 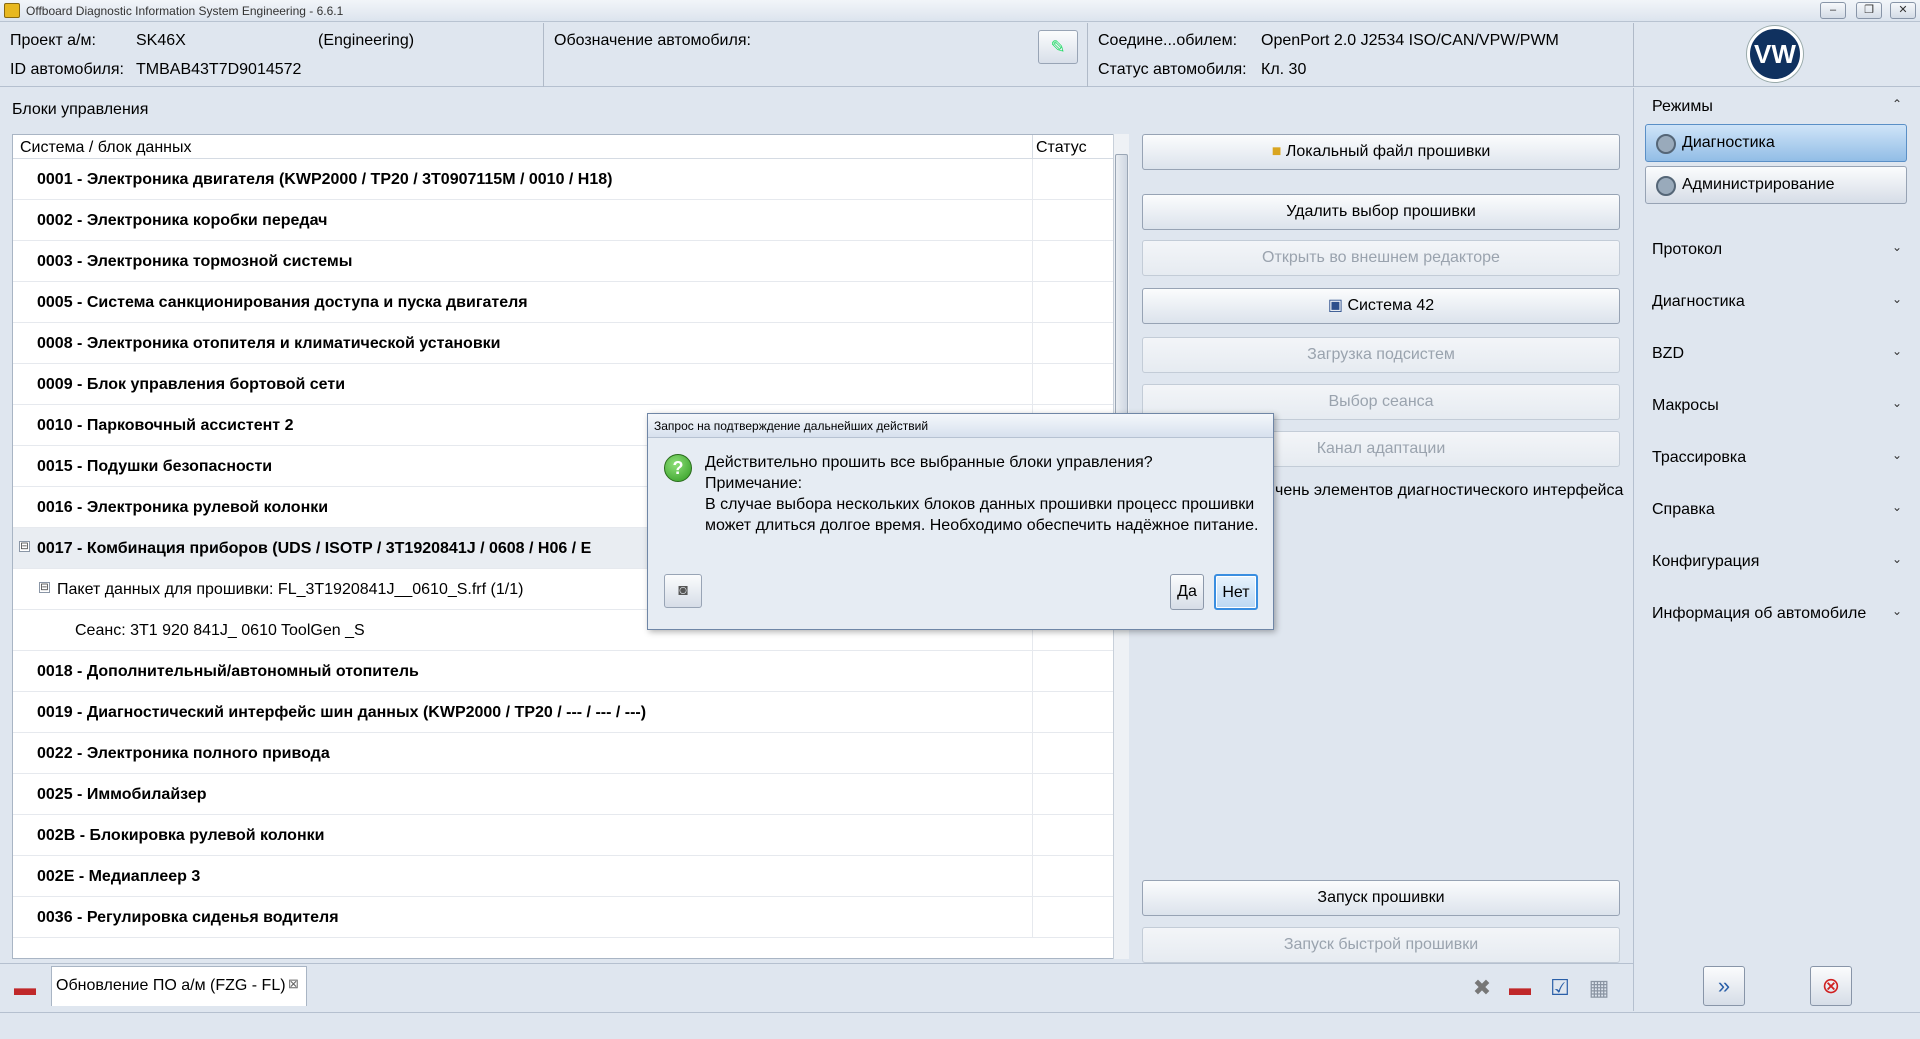 What do you see at coordinates (122, 794) in the screenshot?
I see `row-label: 0025 - Иммобилайзер` at bounding box center [122, 794].